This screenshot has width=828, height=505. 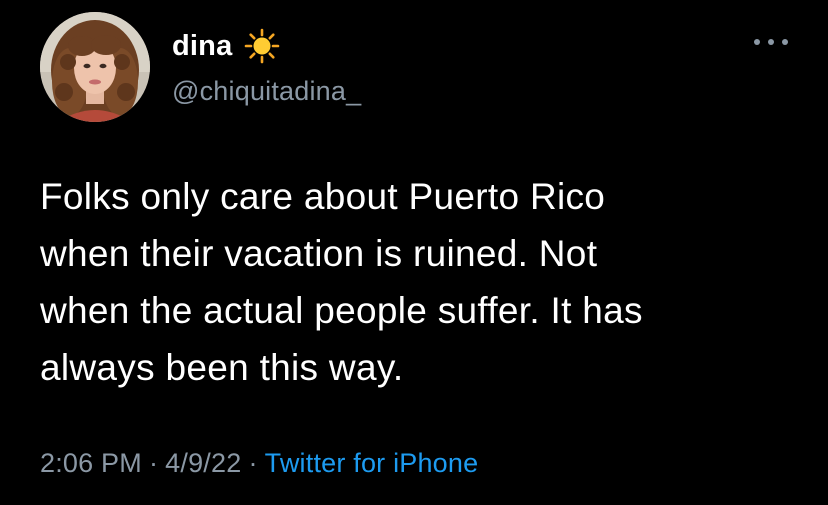 I want to click on more-options-button, so click(x=771, y=42).